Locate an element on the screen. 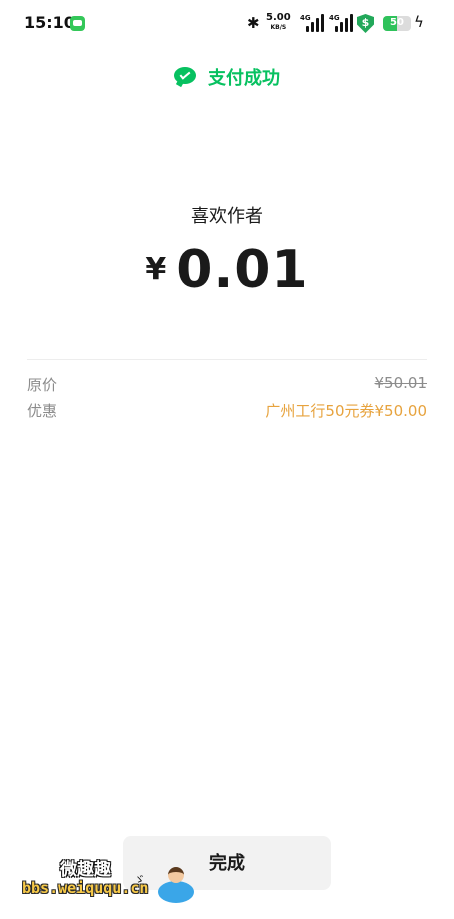  detail-label: 优惠 is located at coordinates (42, 411).